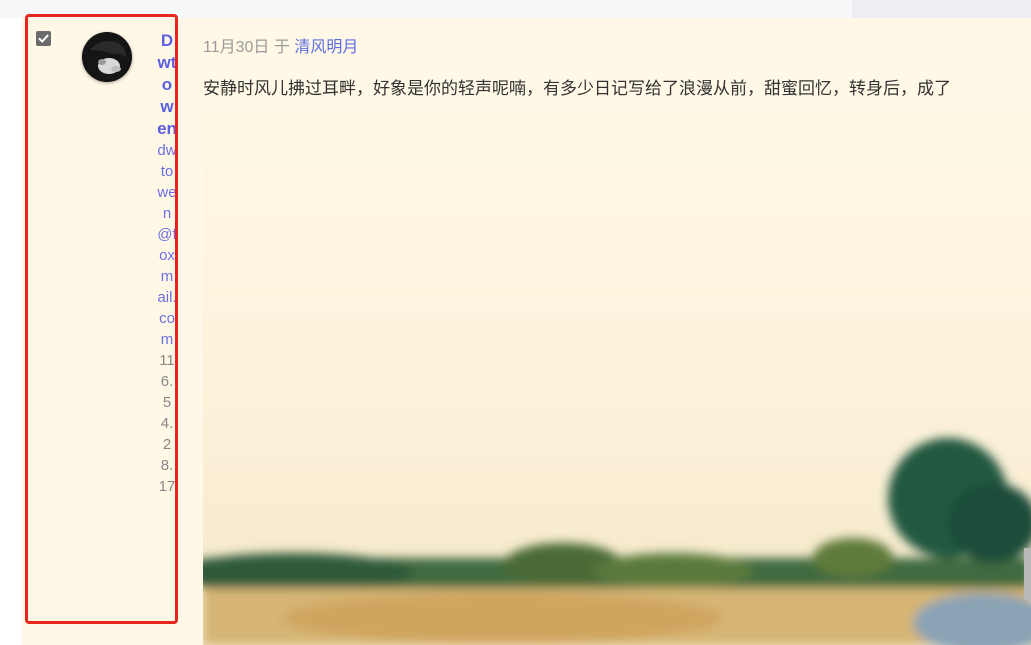 The image size is (1031, 645). What do you see at coordinates (236, 47) in the screenshot?
I see `comment-date: 11月30日` at bounding box center [236, 47].